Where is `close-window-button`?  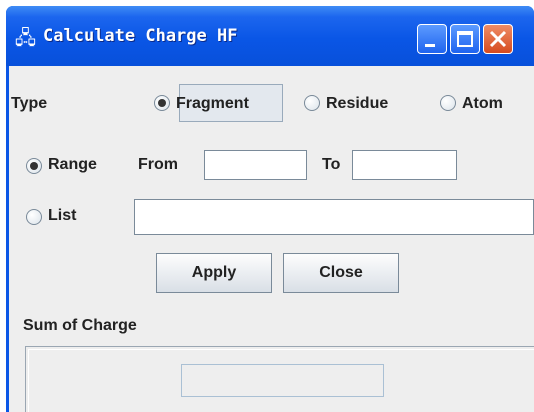
close-window-button is located at coordinates (498, 39).